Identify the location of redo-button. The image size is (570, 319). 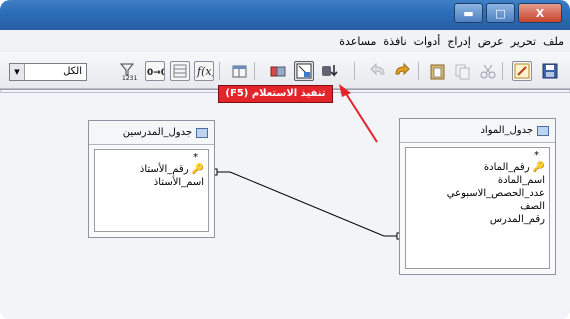
(402, 71).